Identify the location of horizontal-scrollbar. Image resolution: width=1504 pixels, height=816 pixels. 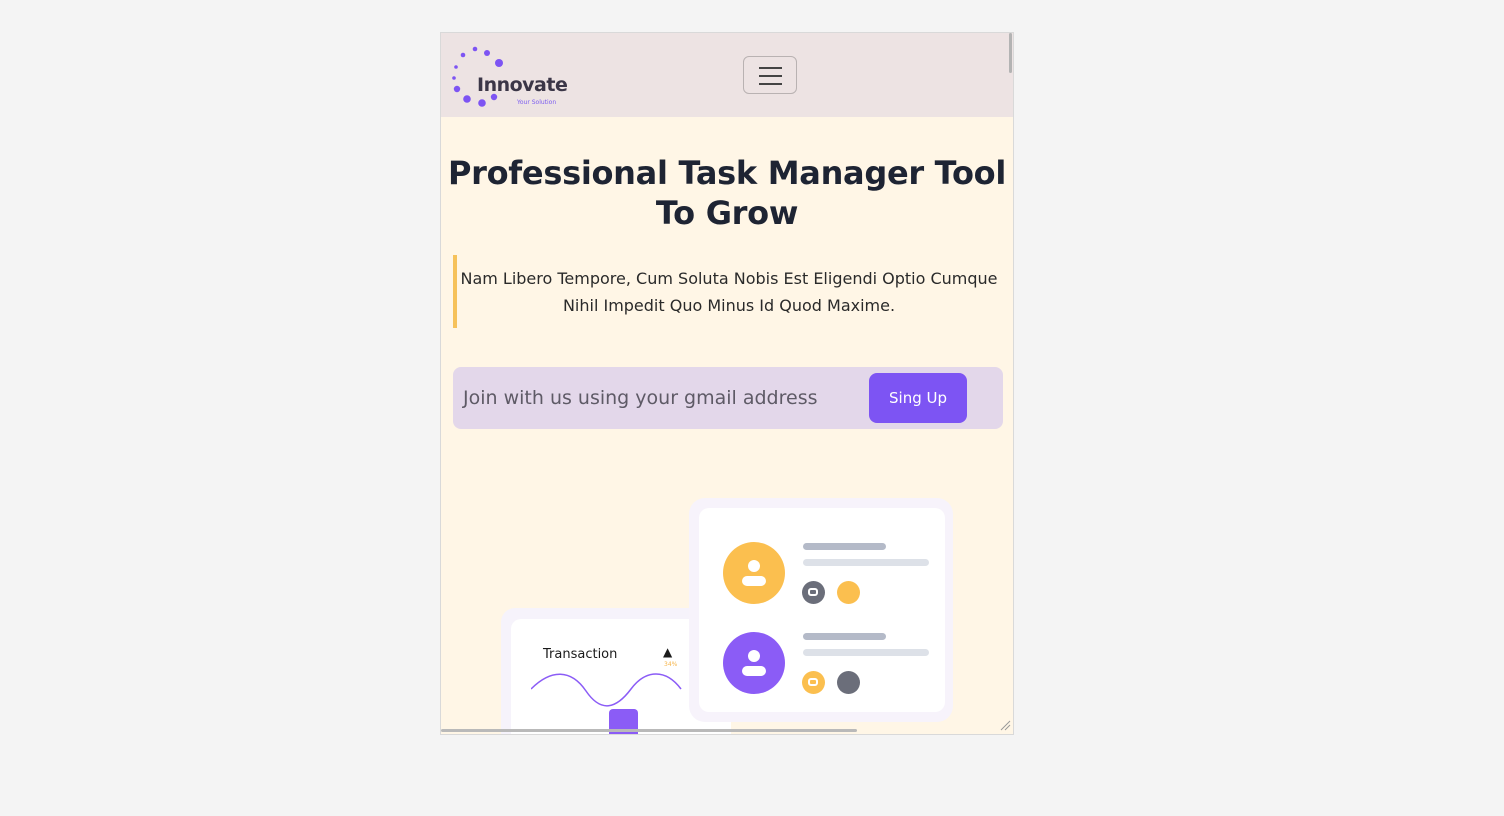
(649, 730).